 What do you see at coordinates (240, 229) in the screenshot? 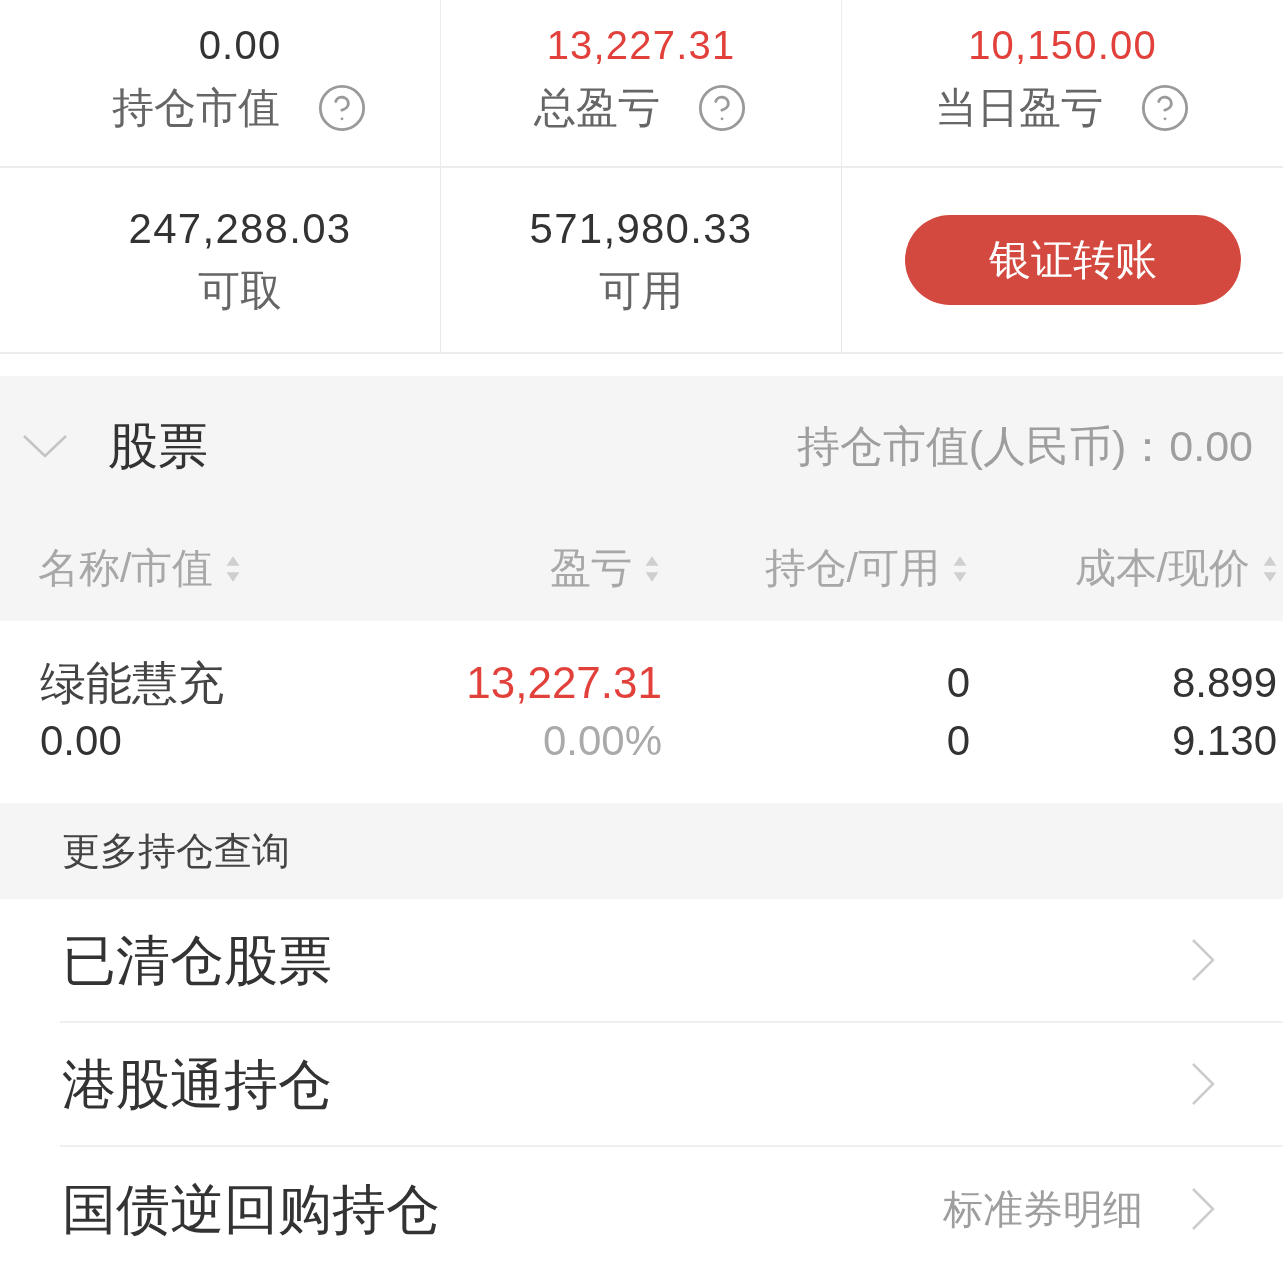
I see `balance-value: 247,288.03` at bounding box center [240, 229].